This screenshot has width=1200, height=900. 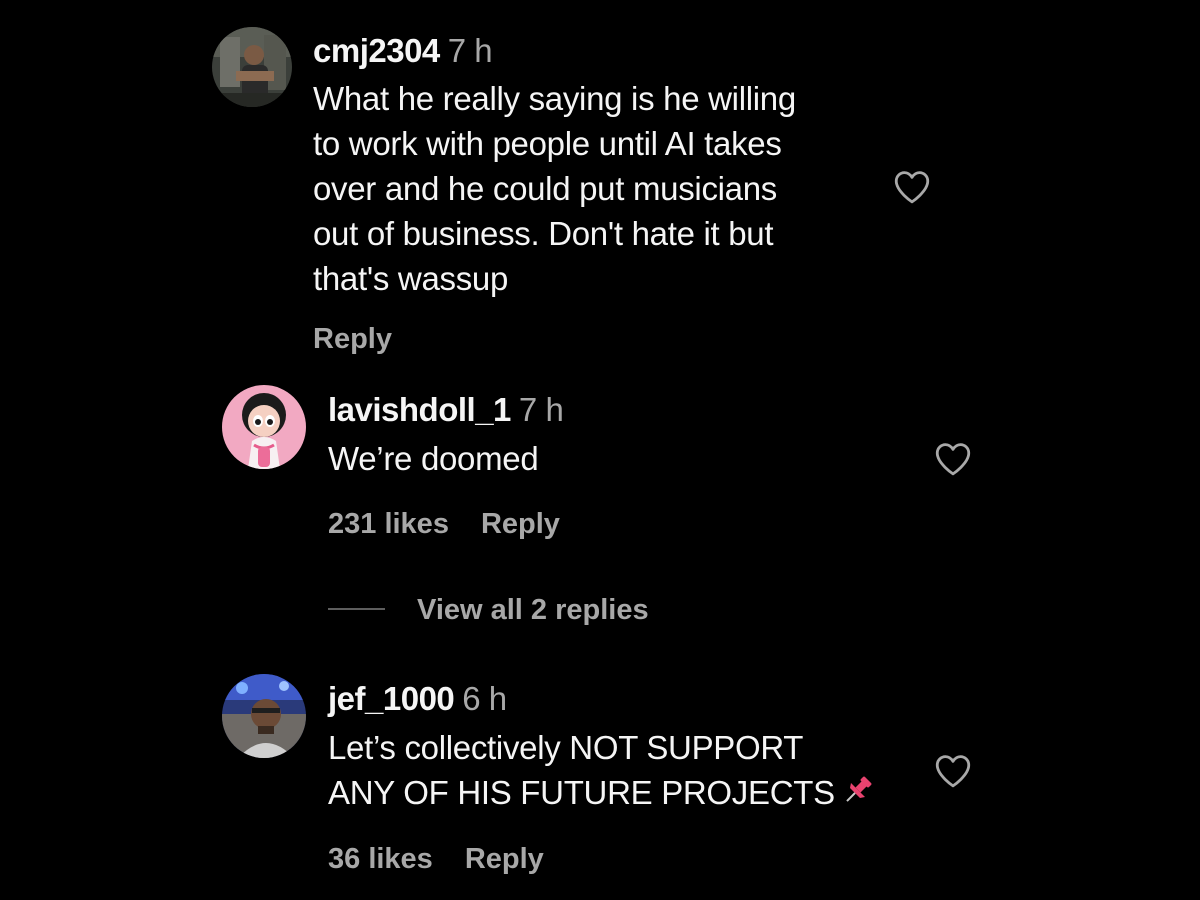 I want to click on comment-actions: Reply, so click(x=352, y=339).